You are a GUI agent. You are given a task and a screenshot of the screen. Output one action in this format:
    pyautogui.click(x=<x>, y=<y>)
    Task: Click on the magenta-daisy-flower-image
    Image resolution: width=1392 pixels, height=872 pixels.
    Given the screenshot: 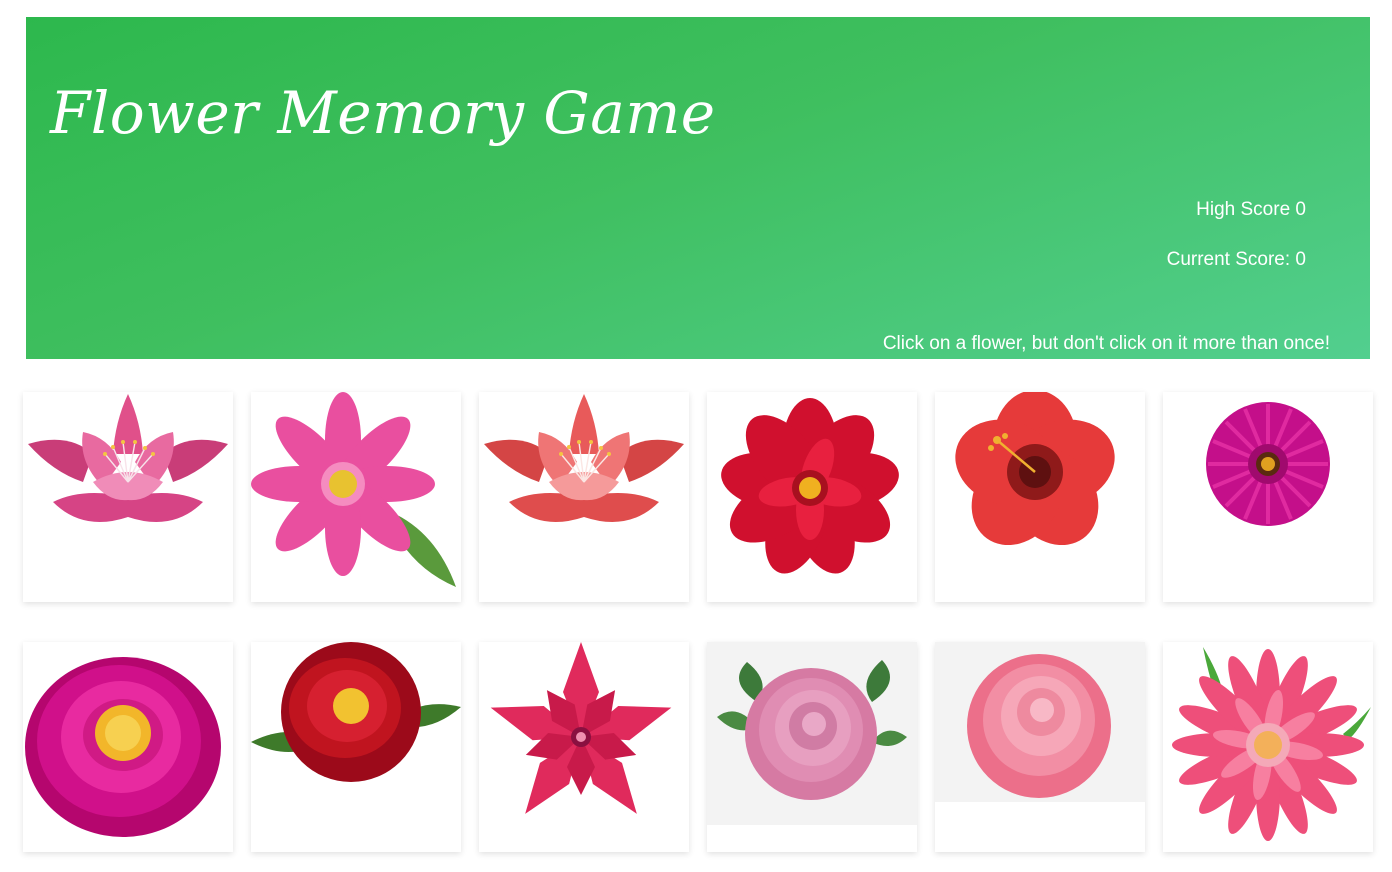 What is the action you would take?
    pyautogui.click(x=1268, y=464)
    